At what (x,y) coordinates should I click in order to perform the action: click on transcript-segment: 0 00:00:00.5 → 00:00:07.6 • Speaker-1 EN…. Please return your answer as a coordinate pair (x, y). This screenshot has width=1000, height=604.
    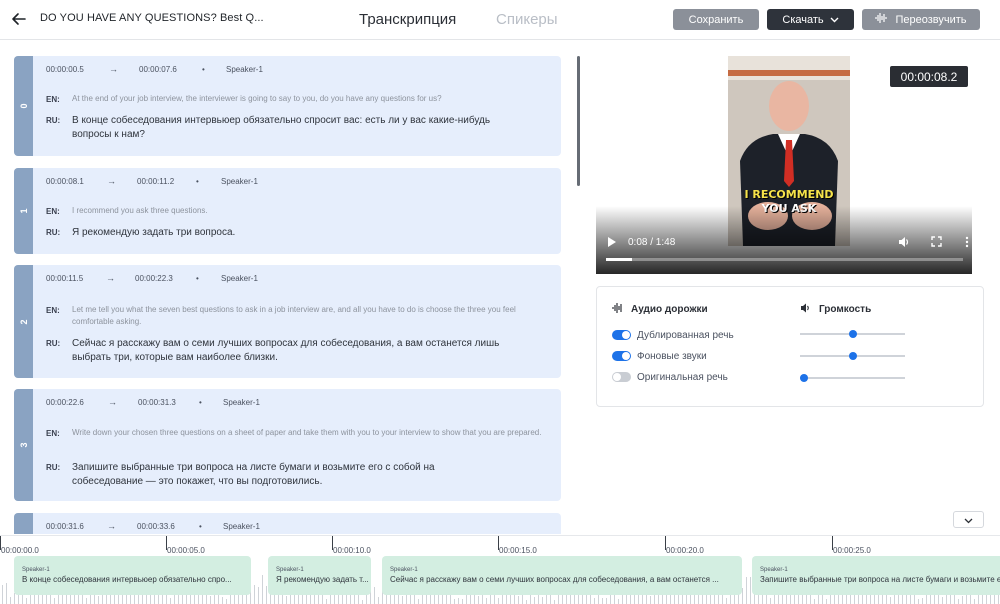
    Looking at the image, I should click on (287, 106).